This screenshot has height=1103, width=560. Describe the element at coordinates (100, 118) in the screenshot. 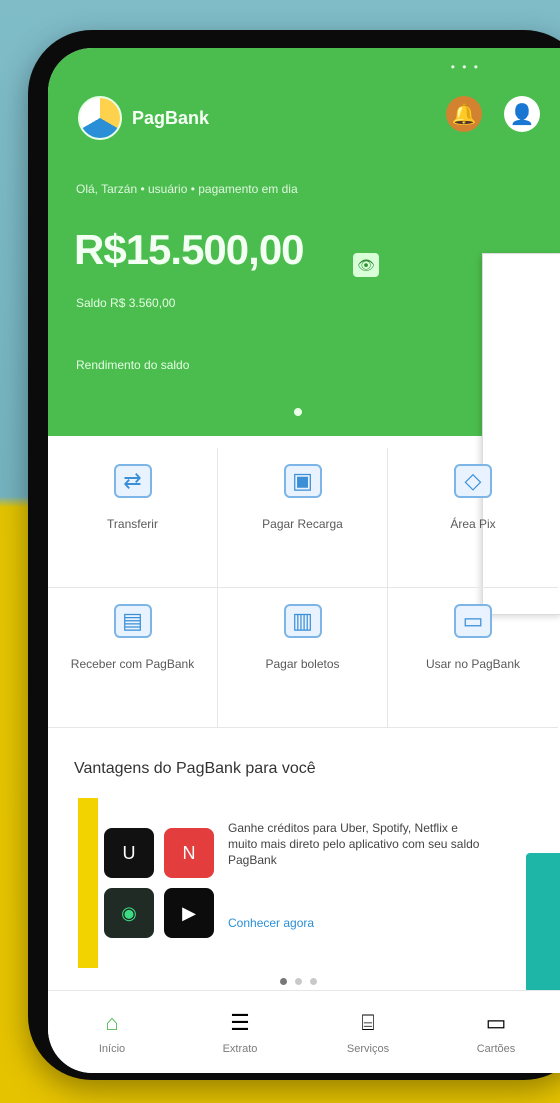

I see `brand-logo-icon` at that location.